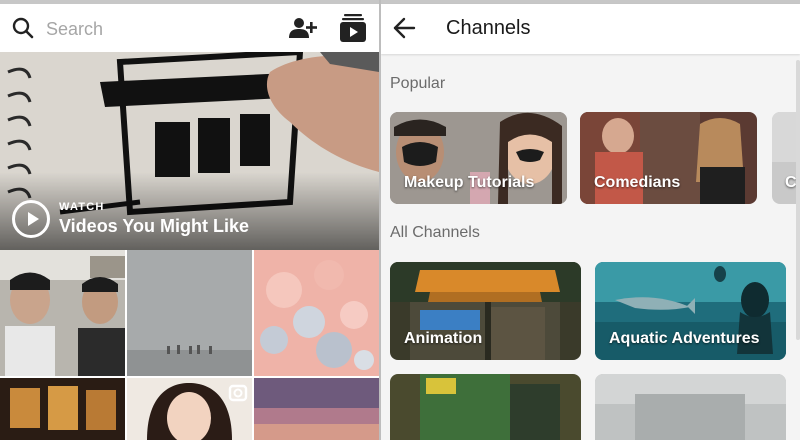  What do you see at coordinates (189, 409) in the screenshot?
I see `grid-tile-portrait` at bounding box center [189, 409].